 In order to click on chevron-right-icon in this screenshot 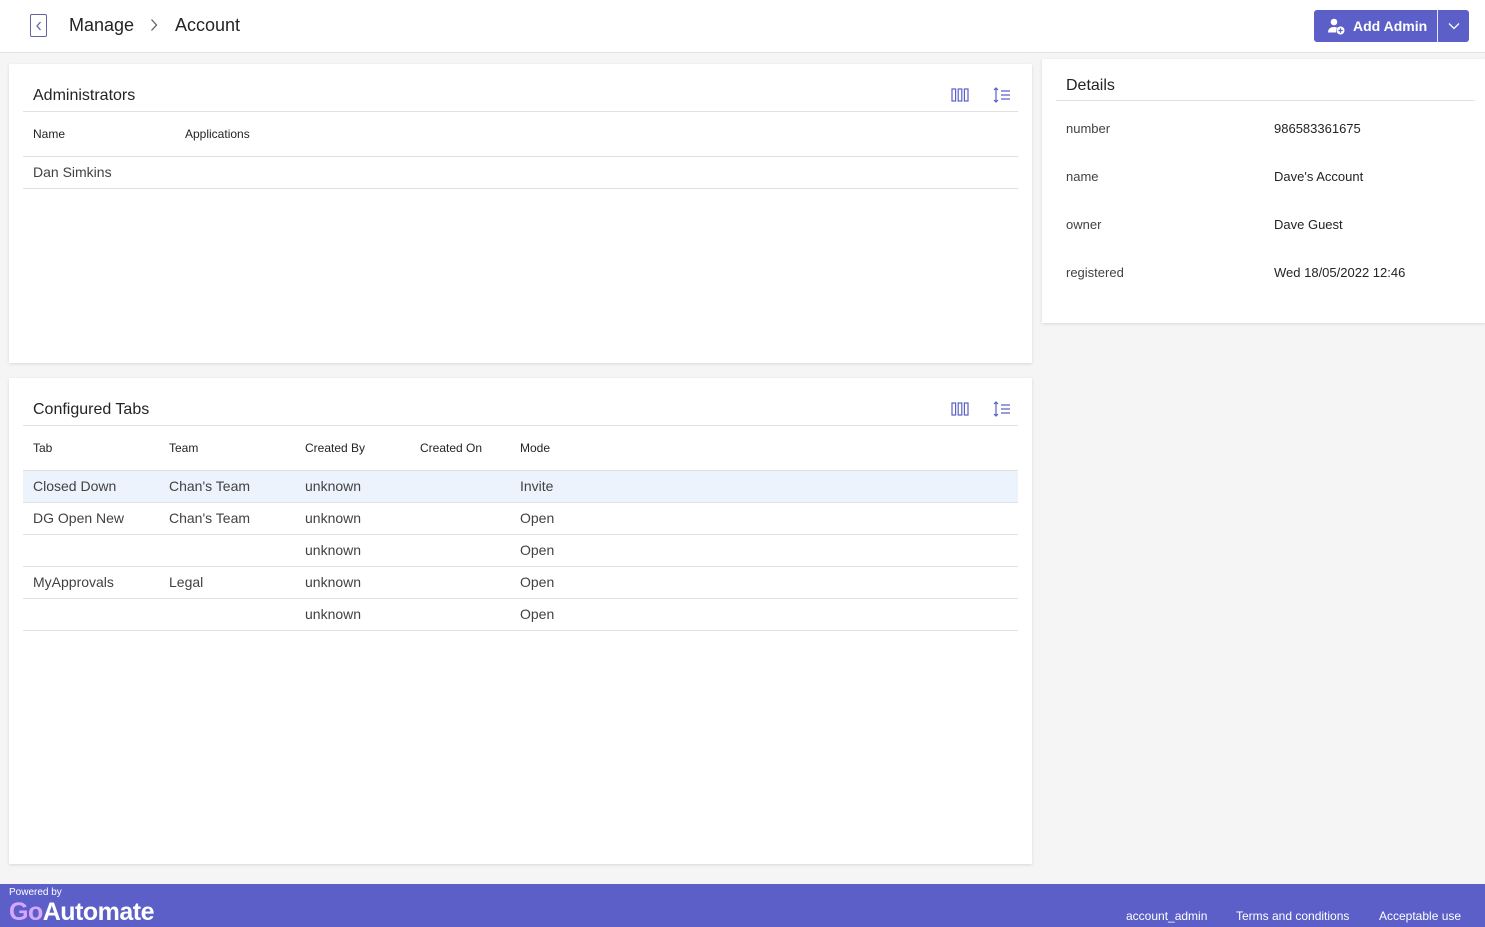, I will do `click(154, 25)`.